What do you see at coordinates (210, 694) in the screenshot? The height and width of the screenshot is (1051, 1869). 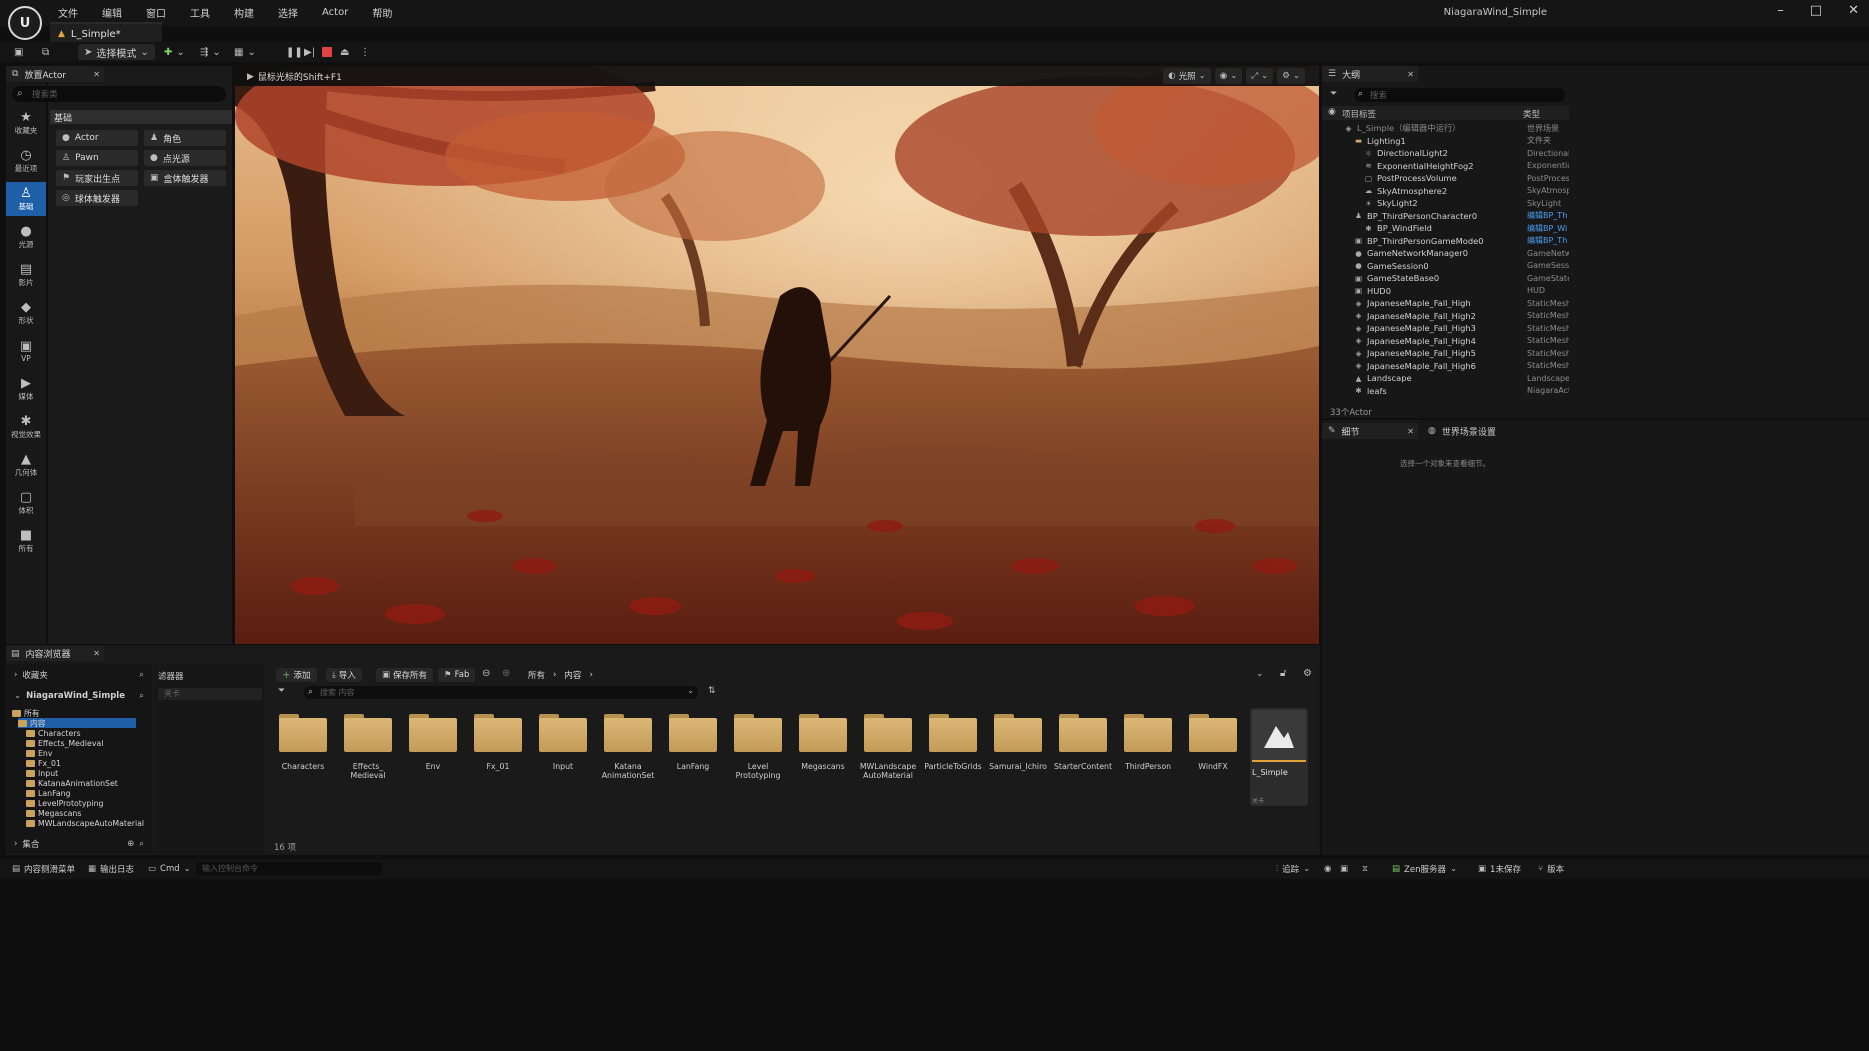 I see `filter-search-input: 关卡` at bounding box center [210, 694].